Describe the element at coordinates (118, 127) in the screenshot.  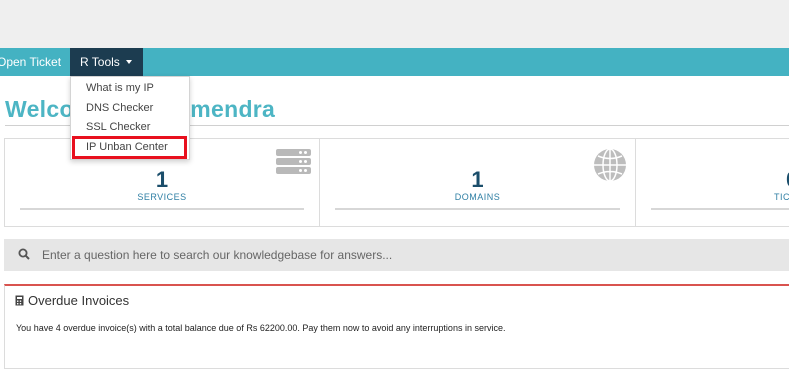
I see `menu-item-ssl-checker: SSL Checker` at that location.